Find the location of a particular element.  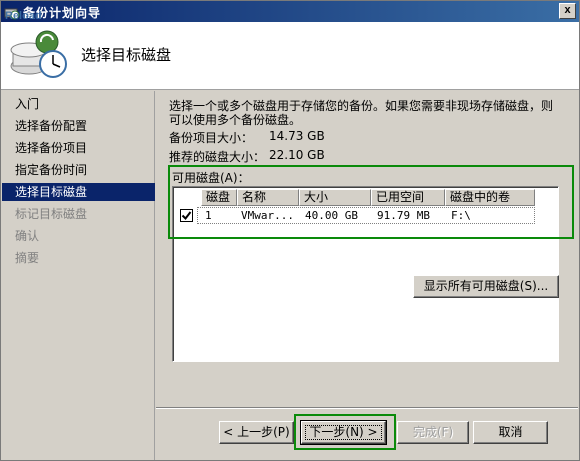

close-button: x is located at coordinates (567, 11).